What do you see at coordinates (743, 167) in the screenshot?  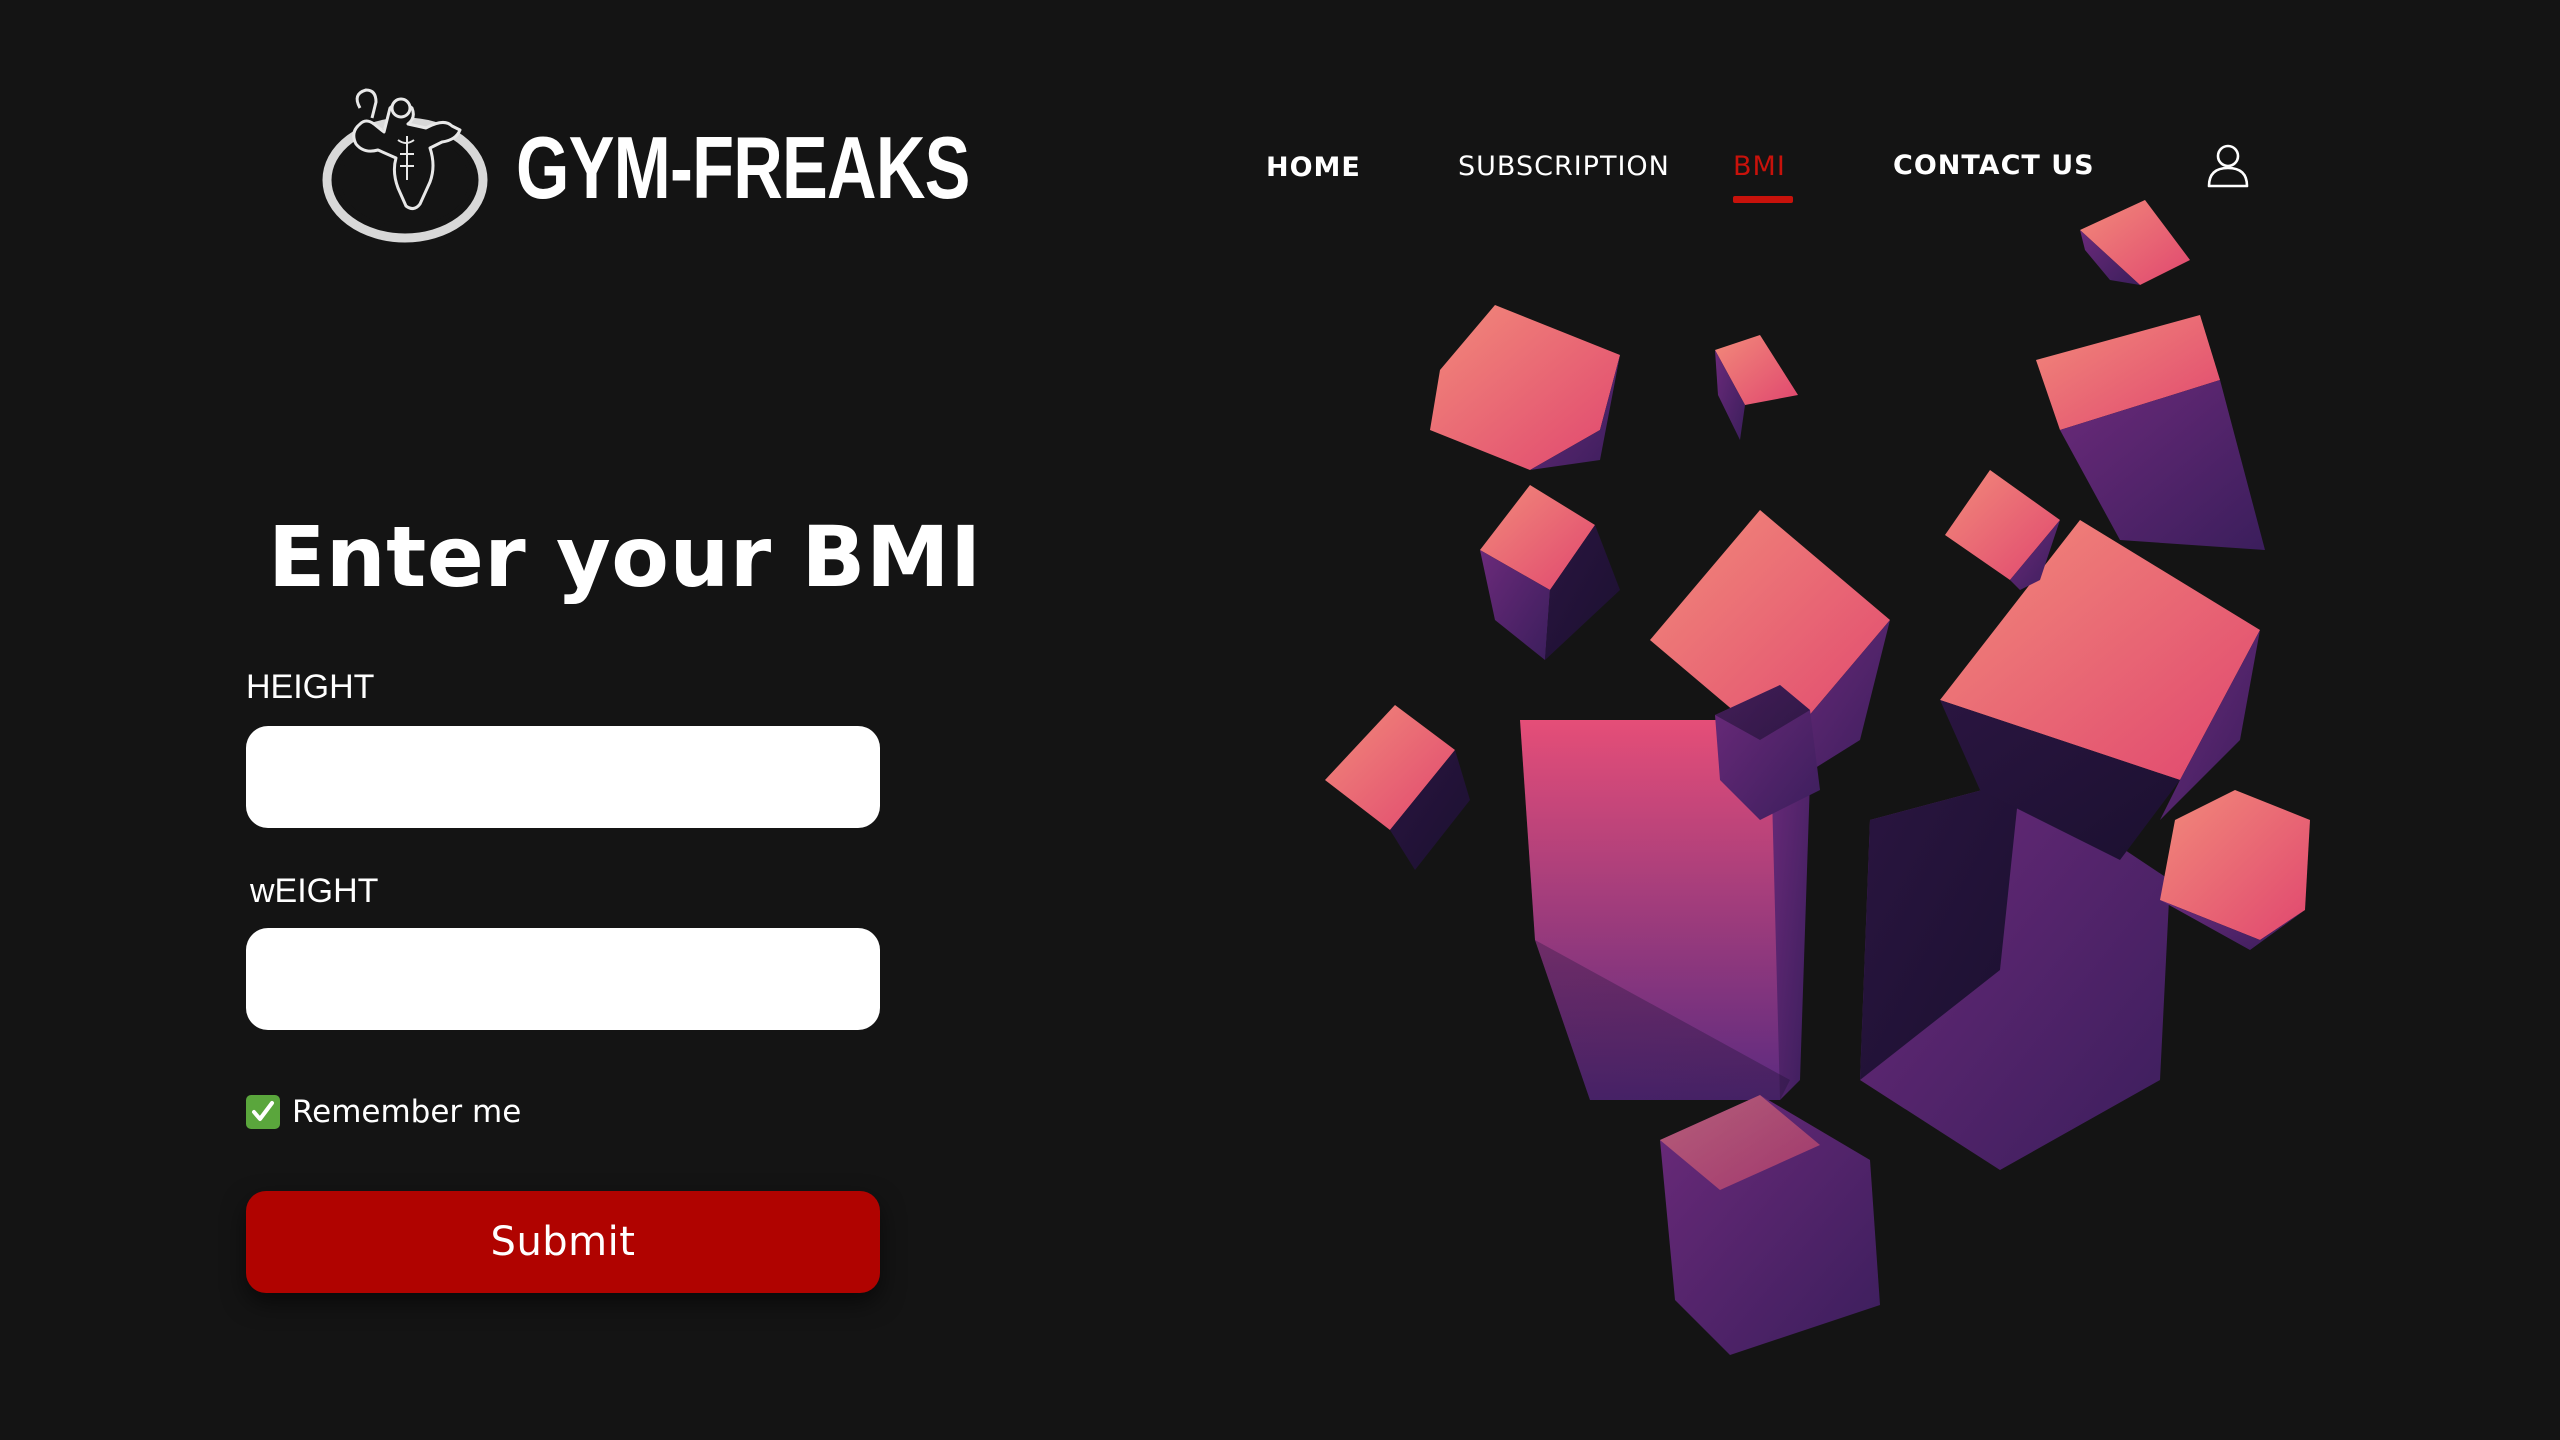 I see `brand-name: GYM-FREAKS` at bounding box center [743, 167].